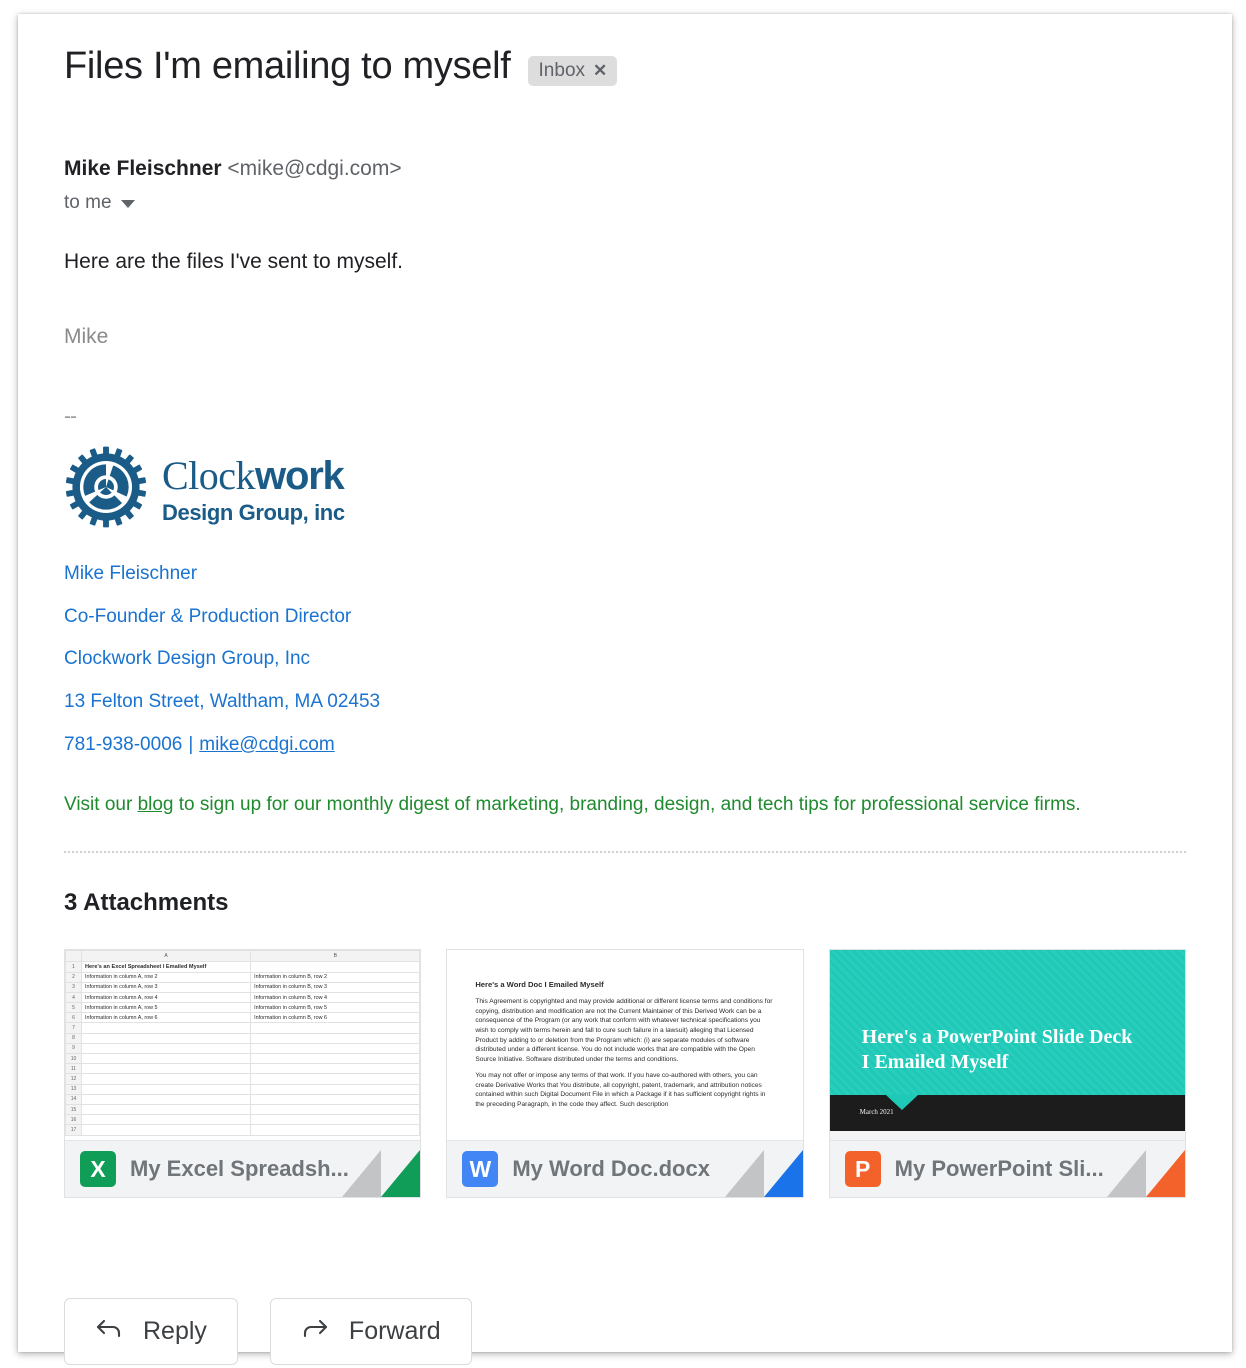 The width and height of the screenshot is (1246, 1368). I want to click on recipient-row: to me, so click(625, 203).